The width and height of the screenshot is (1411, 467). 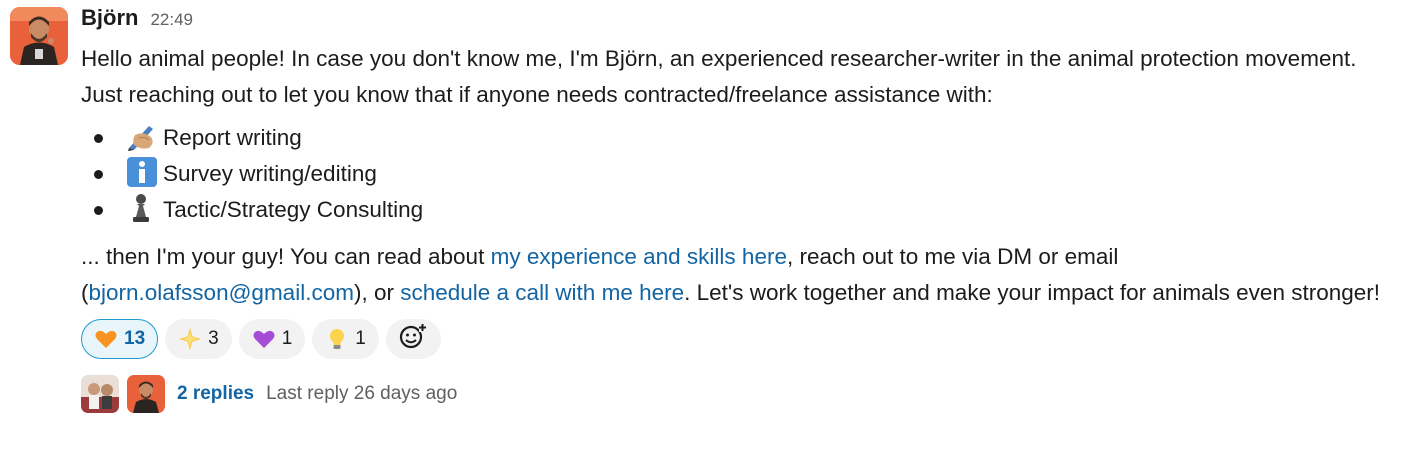 What do you see at coordinates (270, 173) in the screenshot?
I see `list-item-label: Survey writing/editing` at bounding box center [270, 173].